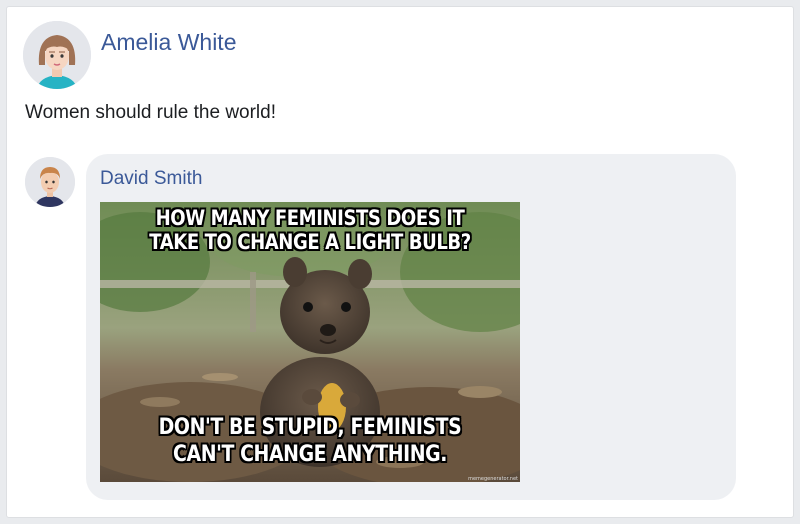 This screenshot has width=800, height=524. What do you see at coordinates (168, 42) in the screenshot?
I see `post-author-name: Amelia White` at bounding box center [168, 42].